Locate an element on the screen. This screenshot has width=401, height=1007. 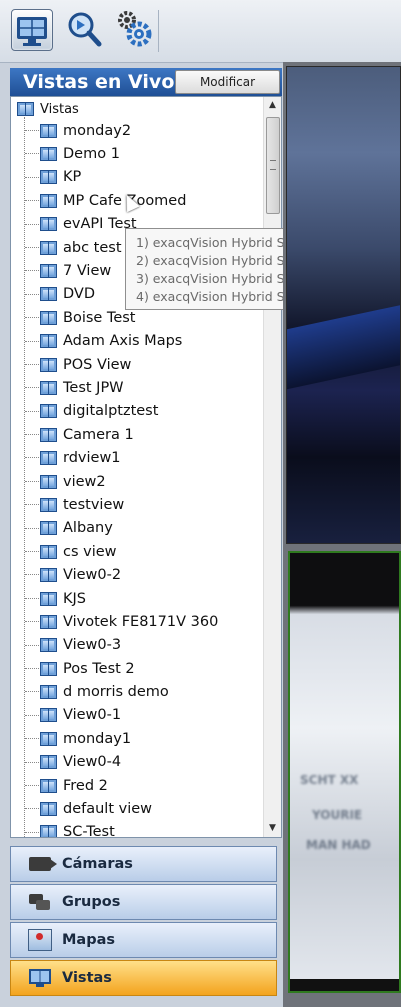
nav-cameras: Cámaras is located at coordinates (143, 864).